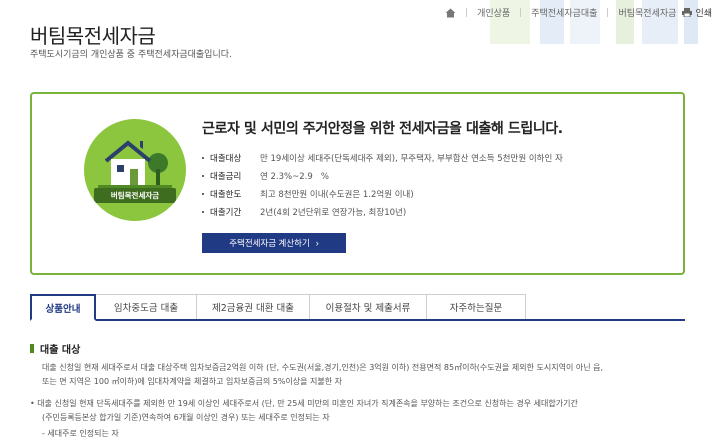  Describe the element at coordinates (135, 164) in the screenshot. I see `house-icon` at that location.